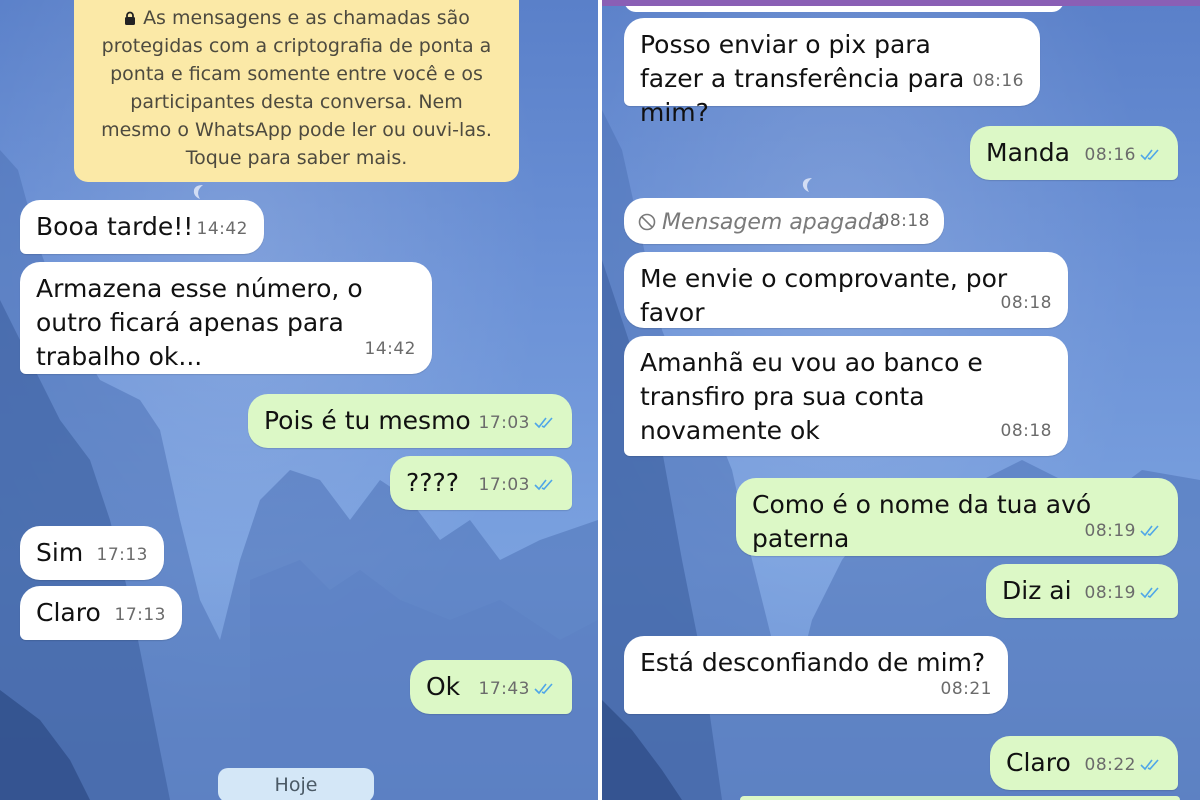  Describe the element at coordinates (966, 689) in the screenshot. I see `message-time: 08:21` at that location.